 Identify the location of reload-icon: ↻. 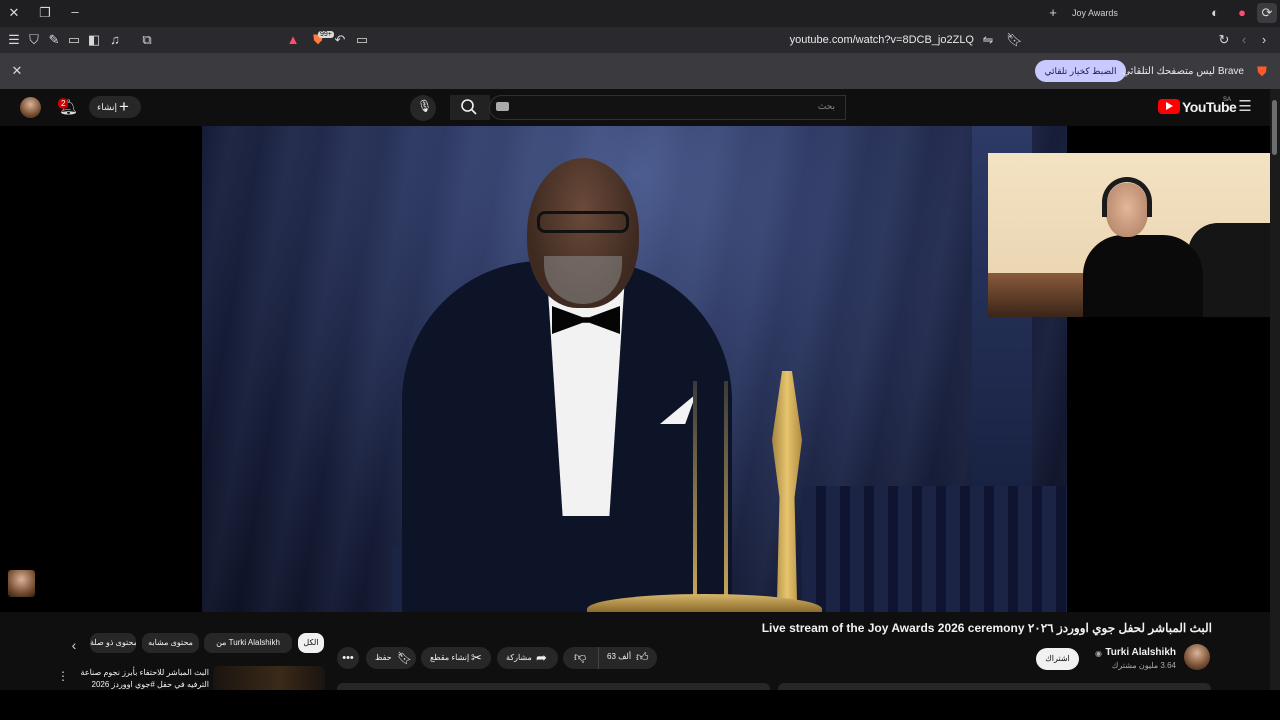
(1224, 40).